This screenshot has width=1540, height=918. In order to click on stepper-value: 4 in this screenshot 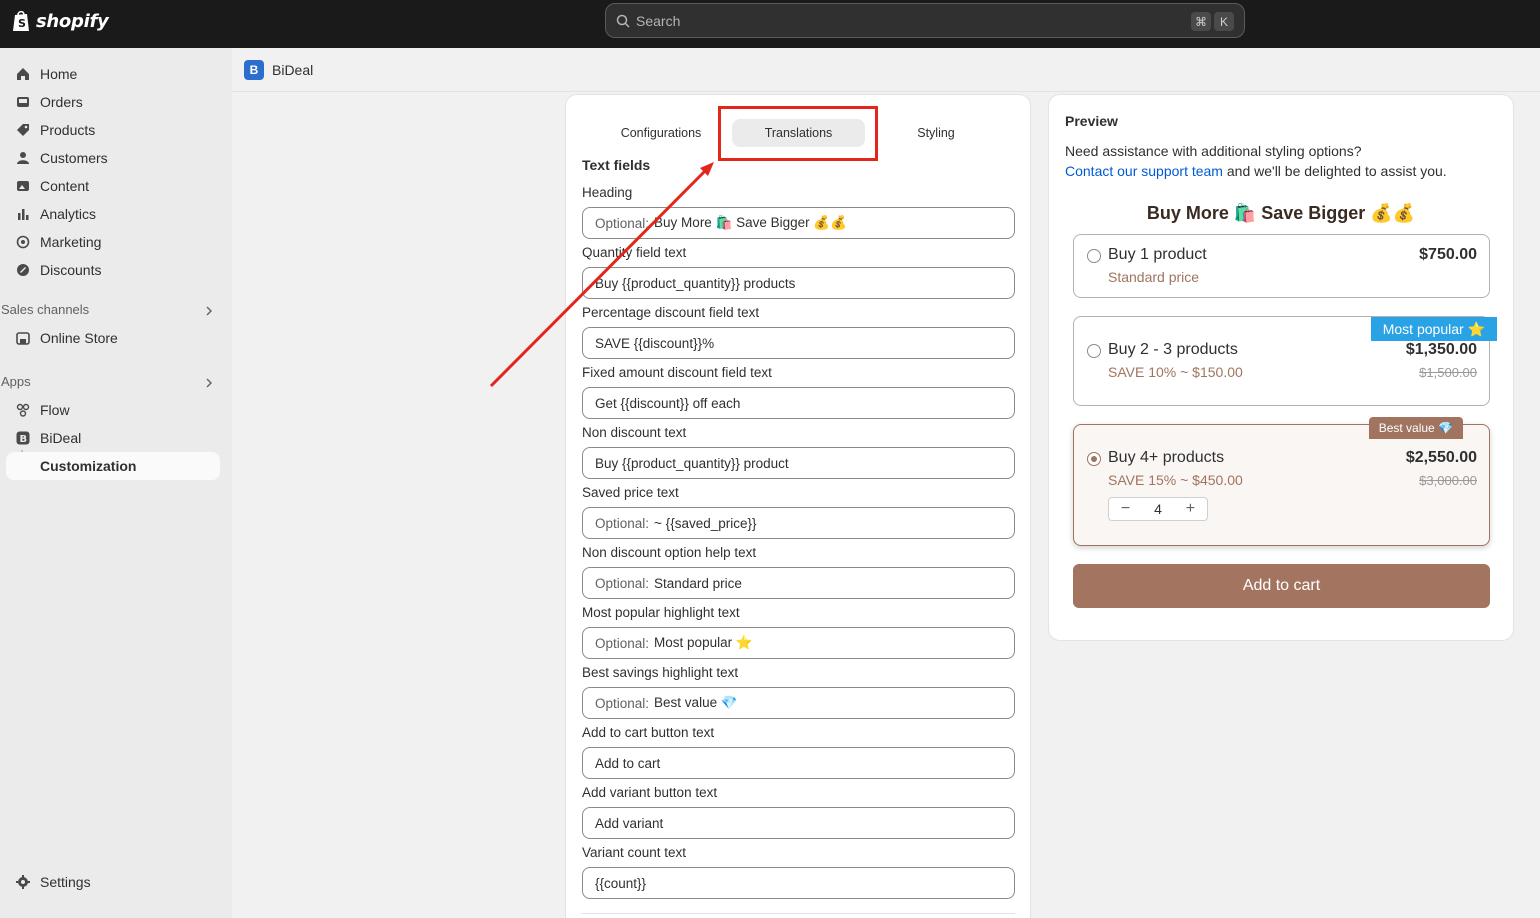, I will do `click(1158, 509)`.